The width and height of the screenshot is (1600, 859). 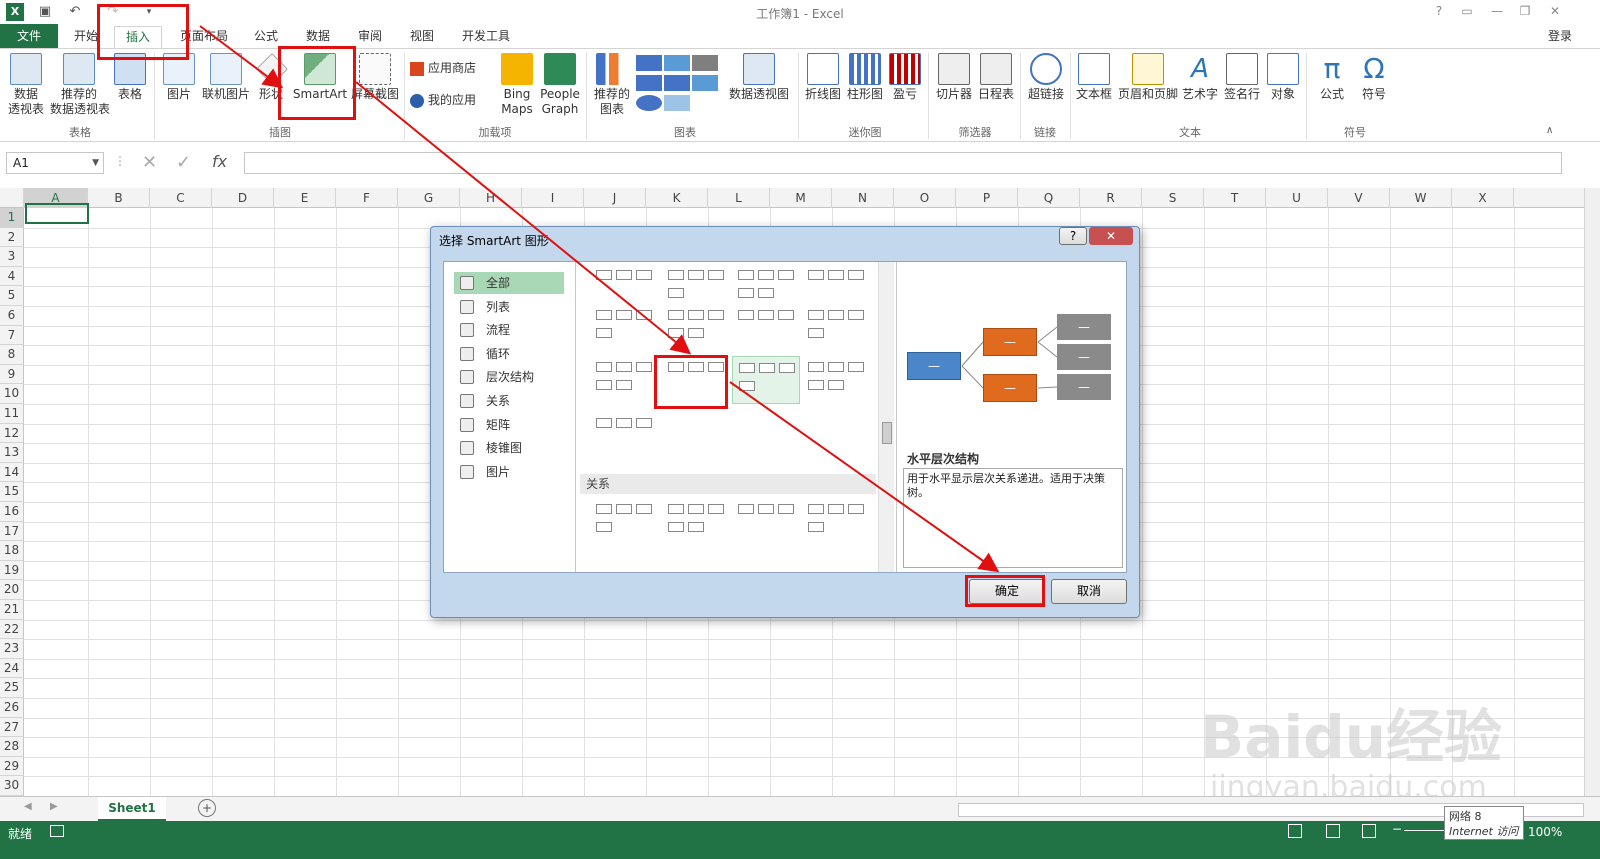 I want to click on macro-record-icon, so click(x=57, y=831).